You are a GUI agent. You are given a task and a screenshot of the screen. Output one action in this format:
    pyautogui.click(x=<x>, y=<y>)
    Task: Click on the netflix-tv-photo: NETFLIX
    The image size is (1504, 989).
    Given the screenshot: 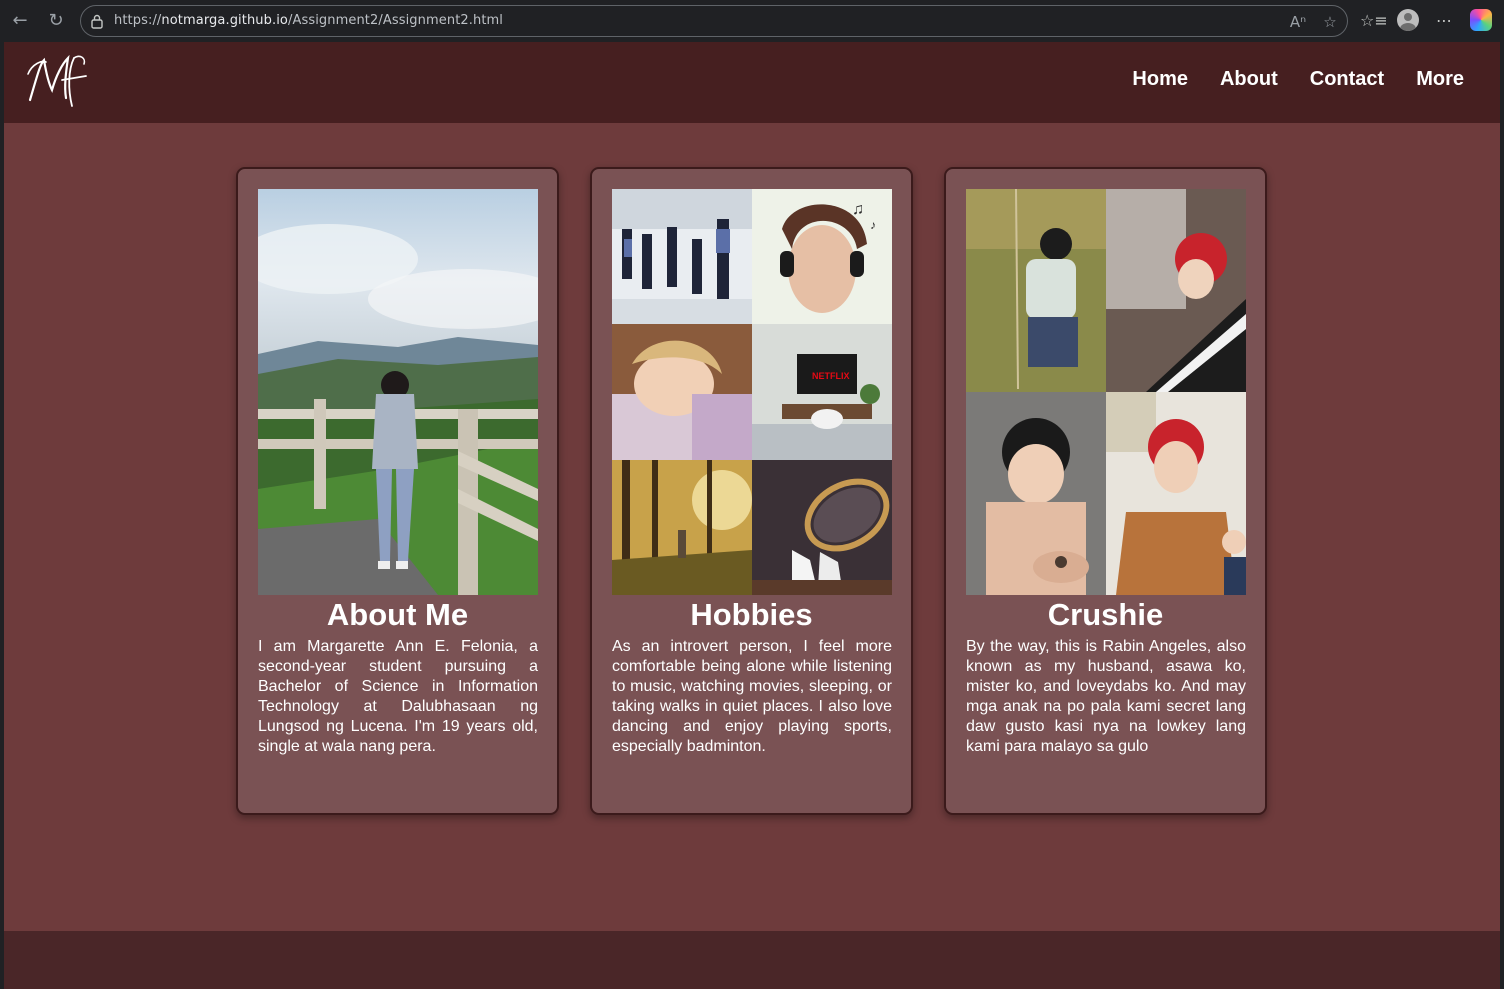 What is the action you would take?
    pyautogui.click(x=822, y=392)
    